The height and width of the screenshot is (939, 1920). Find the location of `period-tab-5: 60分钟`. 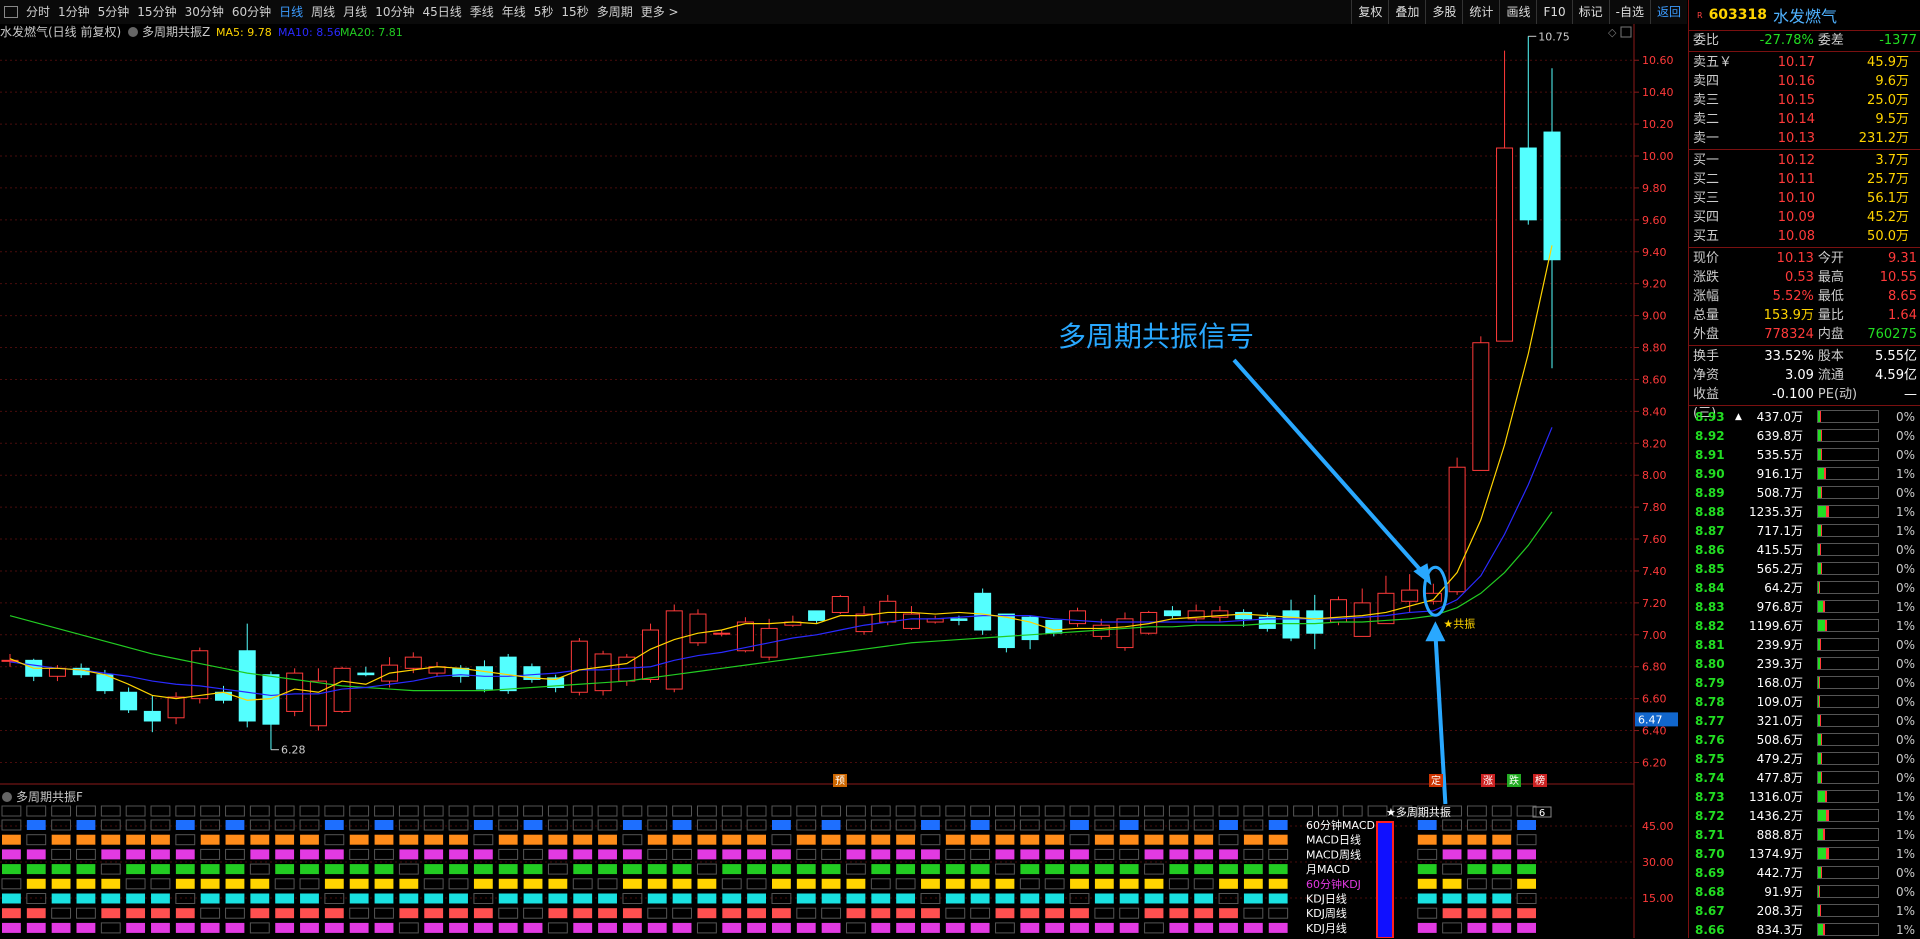

period-tab-5: 60分钟 is located at coordinates (251, 12).